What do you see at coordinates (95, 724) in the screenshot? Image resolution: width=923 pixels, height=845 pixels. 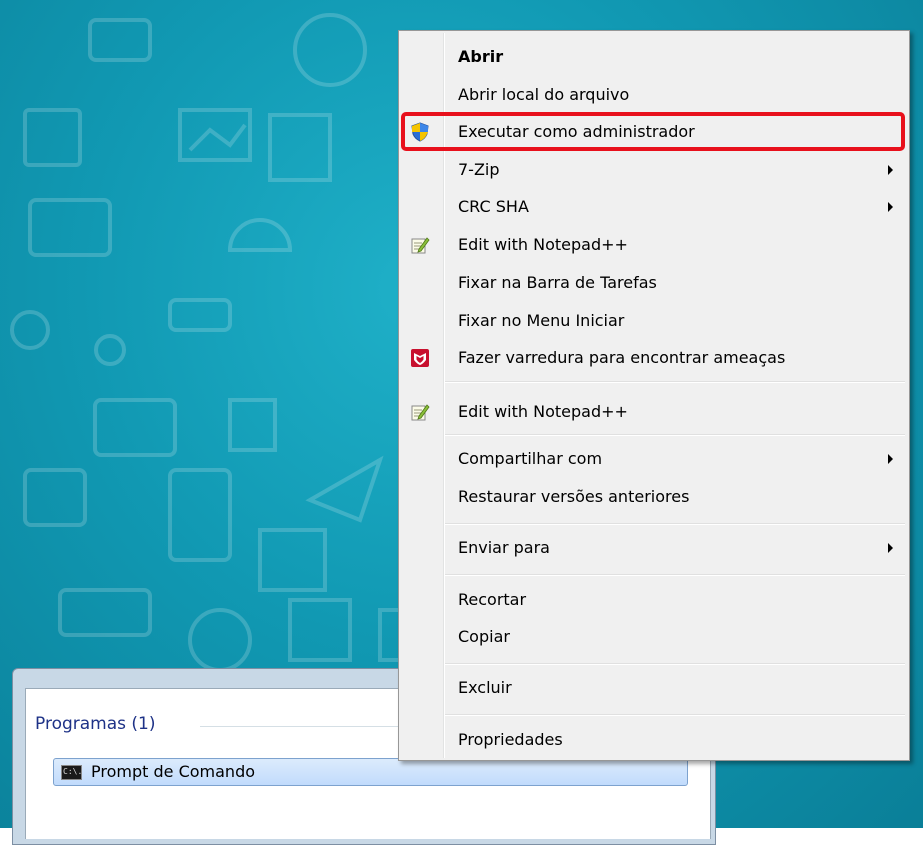 I see `programs-group-header: Programas (1)` at bounding box center [95, 724].